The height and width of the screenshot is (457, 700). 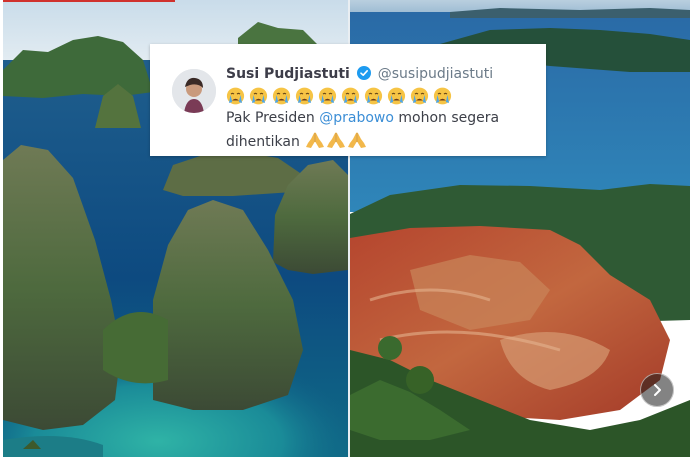 I want to click on mention-link: @prabowo, so click(x=356, y=118).